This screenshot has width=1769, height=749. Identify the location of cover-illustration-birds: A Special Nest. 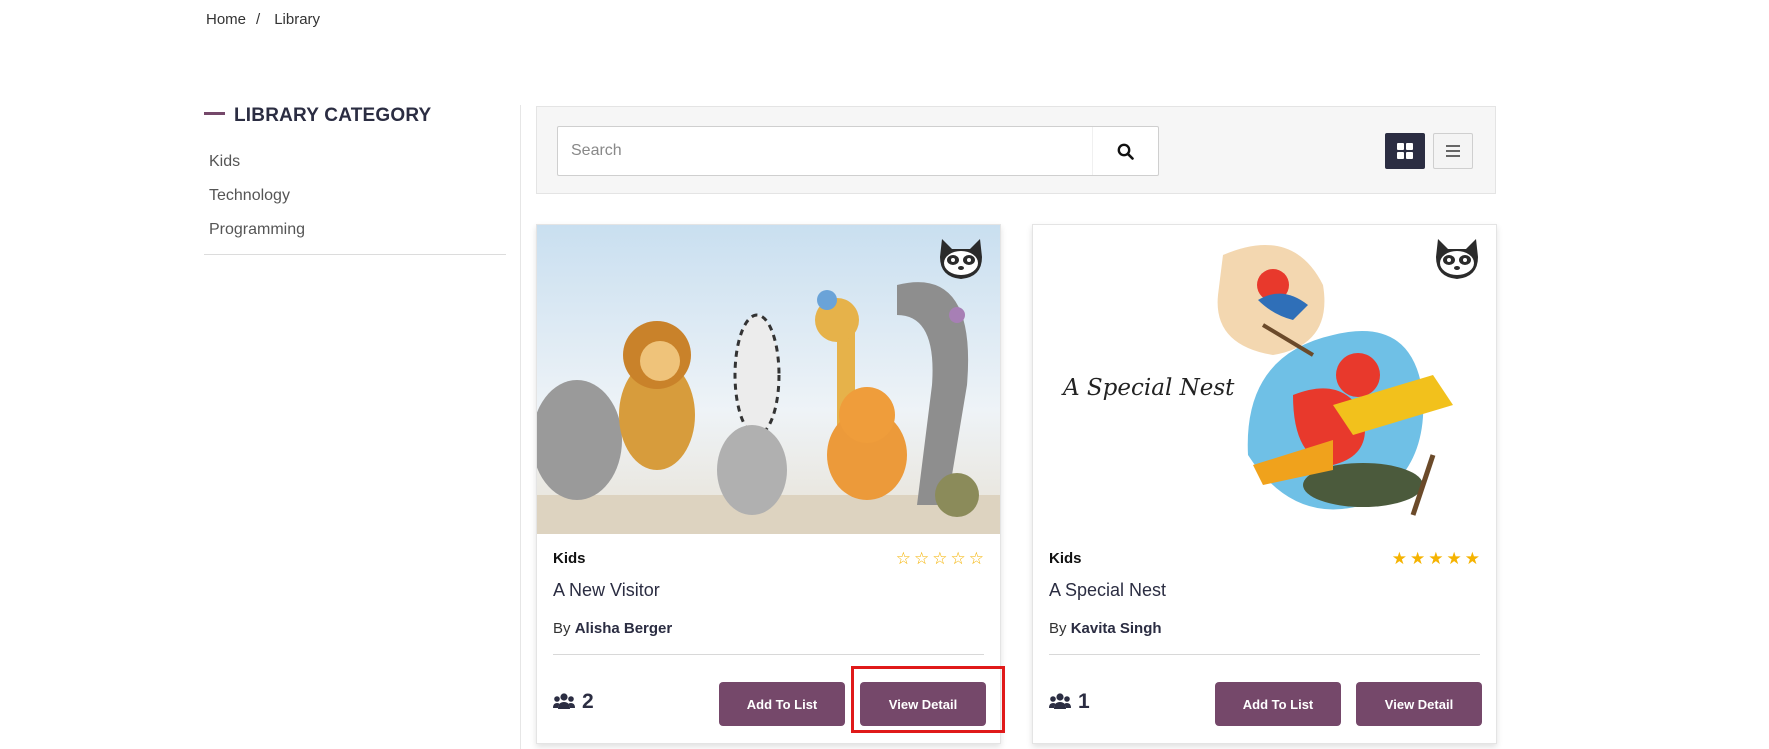
(1264, 379).